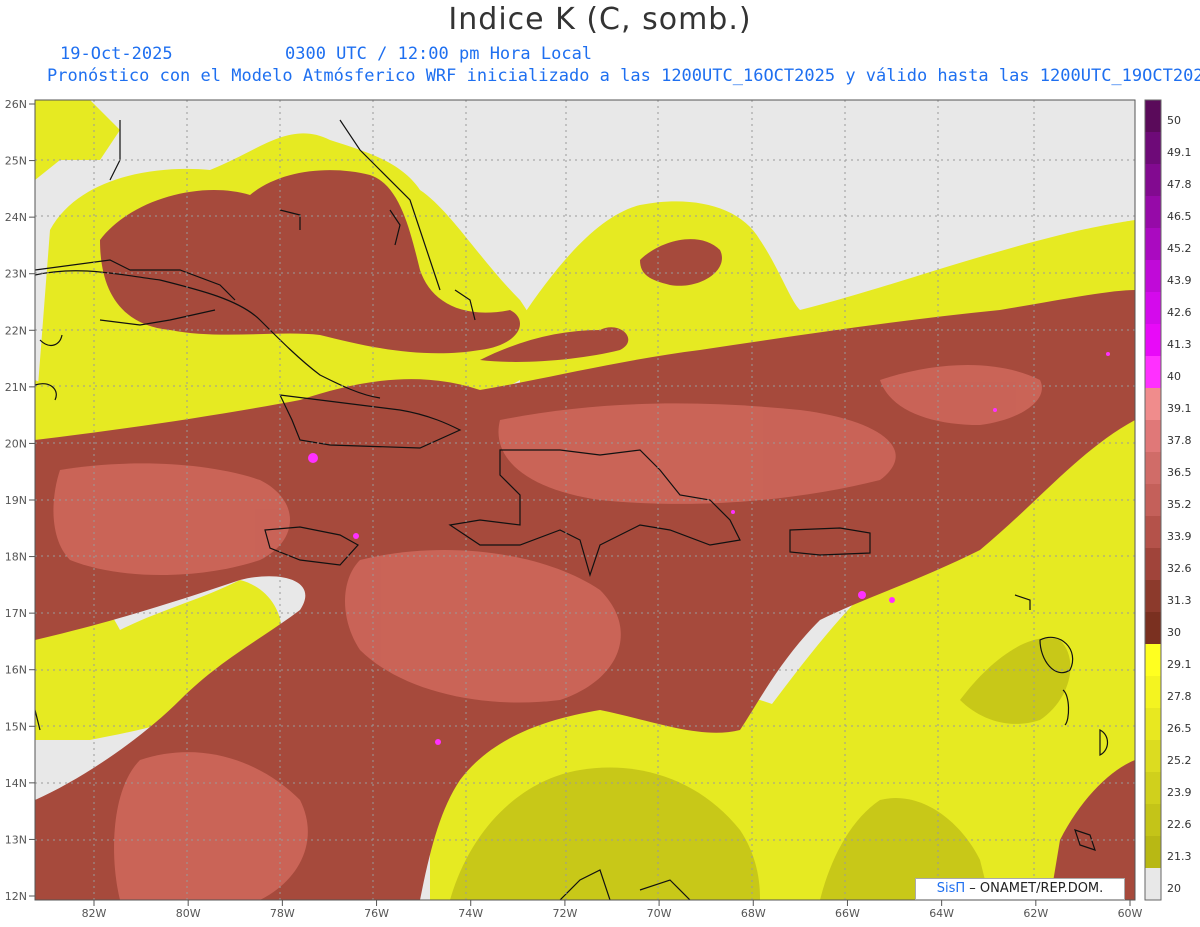 This screenshot has width=1200, height=927. What do you see at coordinates (1179, 408) in the screenshot?
I see `legend-label: 39.1` at bounding box center [1179, 408].